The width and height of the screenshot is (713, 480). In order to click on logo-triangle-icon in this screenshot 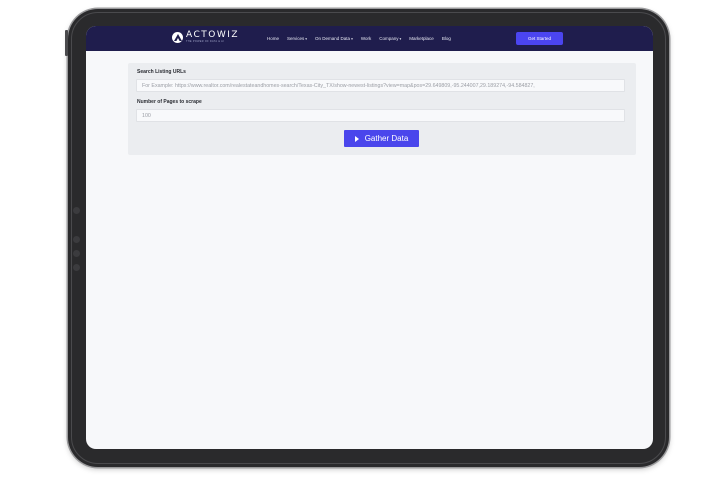, I will do `click(177, 37)`.